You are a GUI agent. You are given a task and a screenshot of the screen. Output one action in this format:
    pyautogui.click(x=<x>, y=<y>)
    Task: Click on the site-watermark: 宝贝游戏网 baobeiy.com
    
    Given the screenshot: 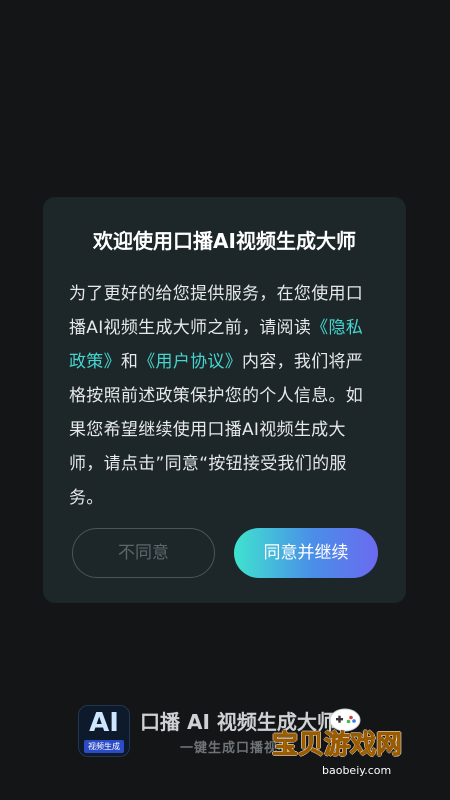 What is the action you would take?
    pyautogui.click(x=346, y=742)
    